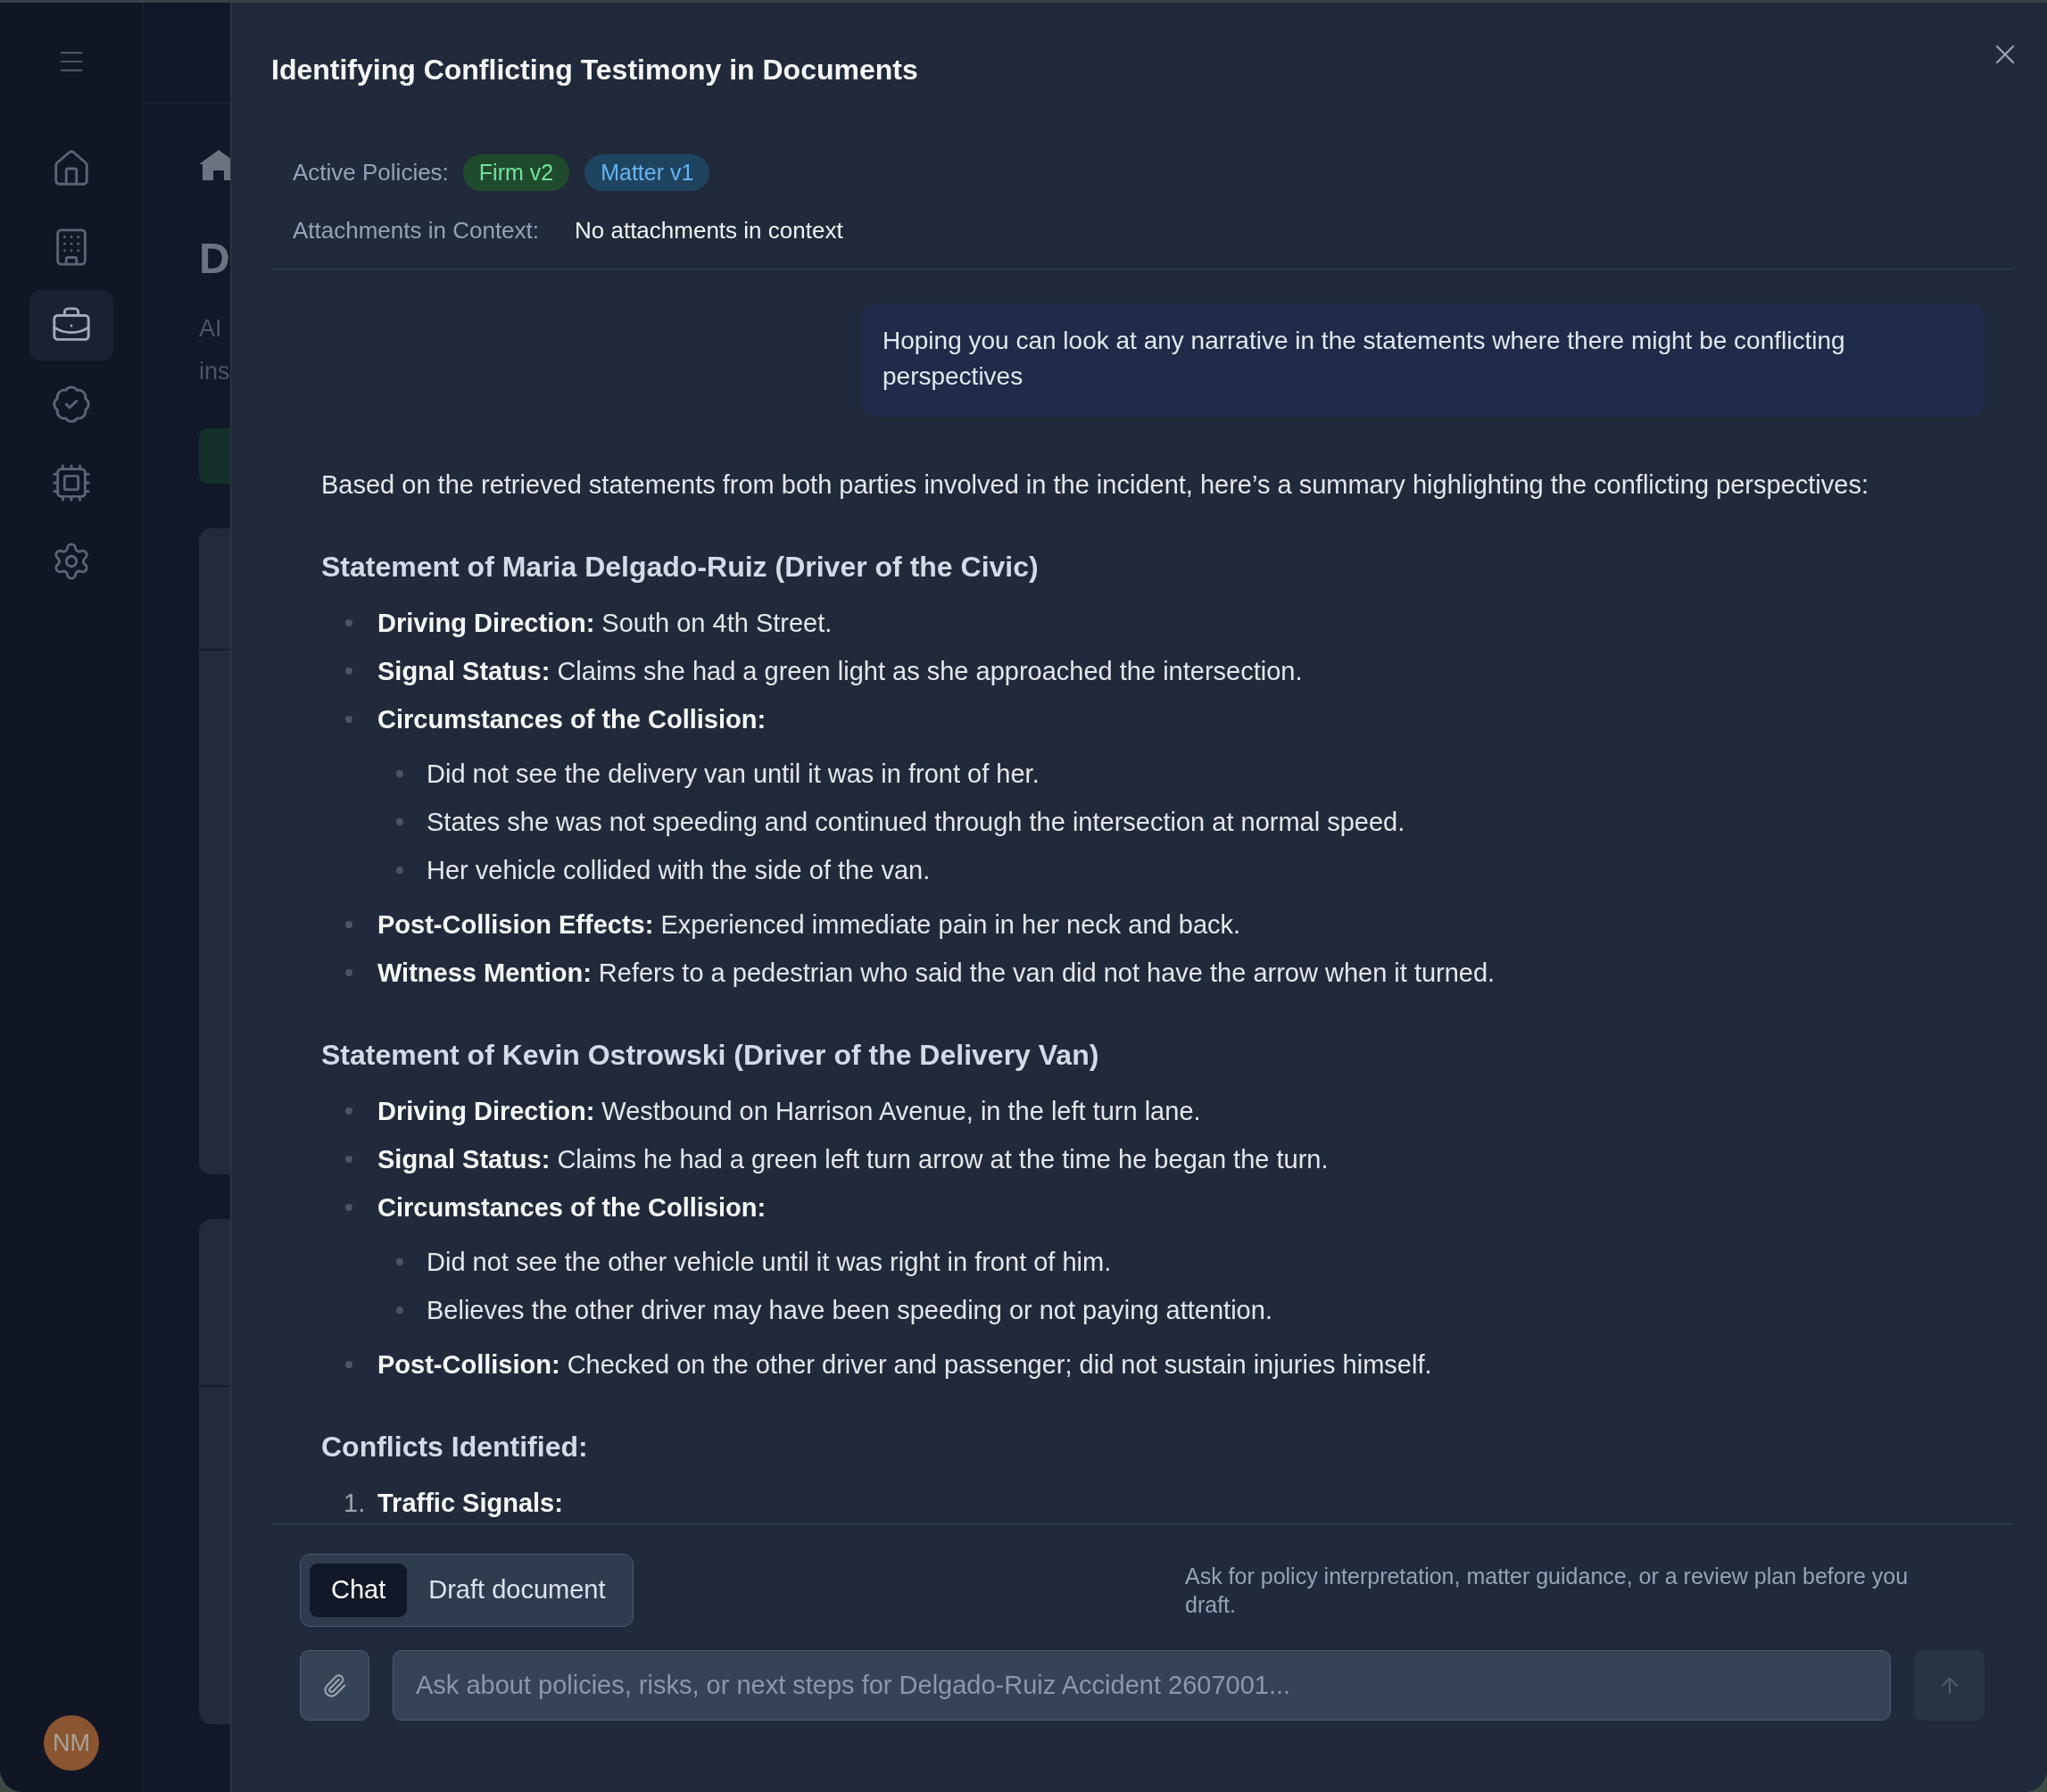 This screenshot has width=2047, height=1792. Describe the element at coordinates (916, 822) in the screenshot. I see `list-item-text: States she was not speeding and continued through the intersection at normal speed.` at that location.